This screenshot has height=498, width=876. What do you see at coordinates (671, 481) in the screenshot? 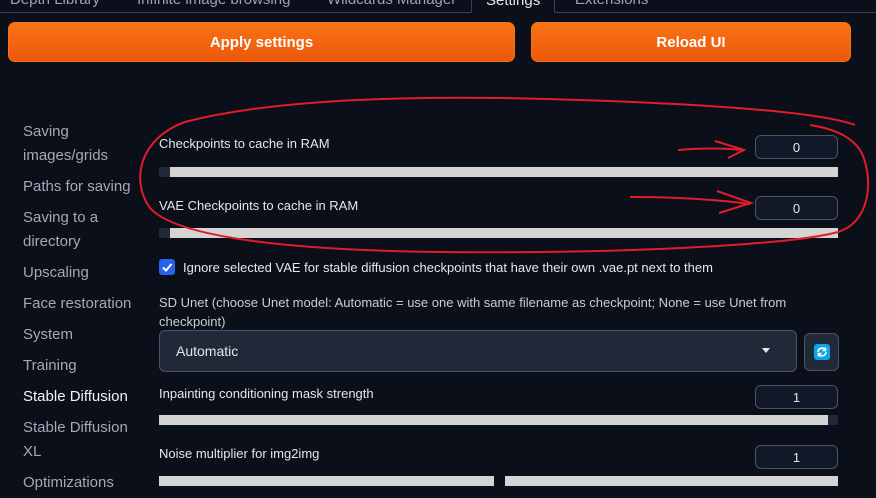
I see `noise-multiplier-slider-right` at bounding box center [671, 481].